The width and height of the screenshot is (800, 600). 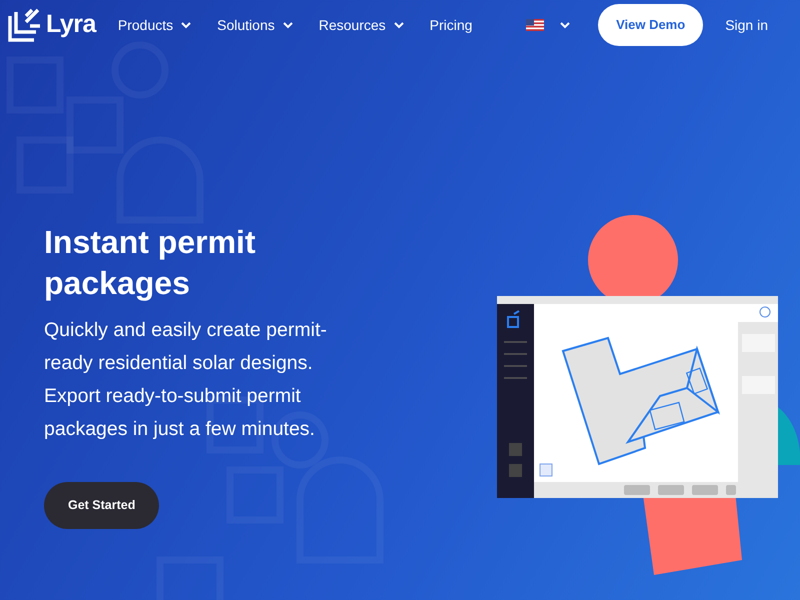 I want to click on nav-link: Resources, so click(x=361, y=25).